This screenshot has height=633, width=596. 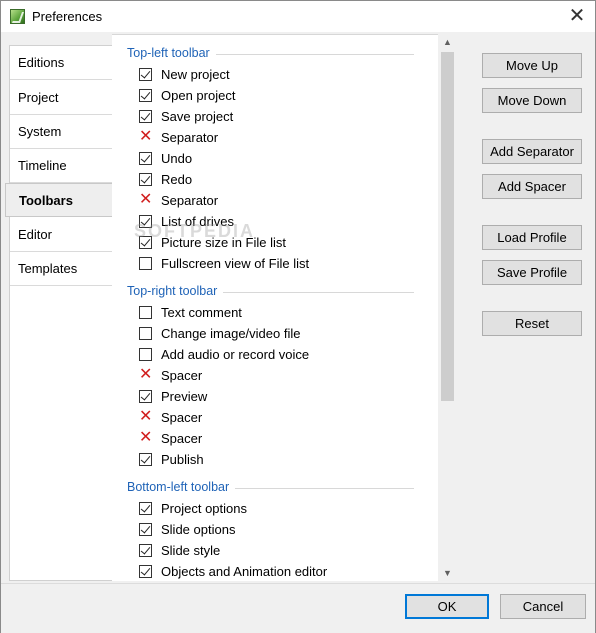 I want to click on toolbar-item-label: Redo, so click(x=177, y=179).